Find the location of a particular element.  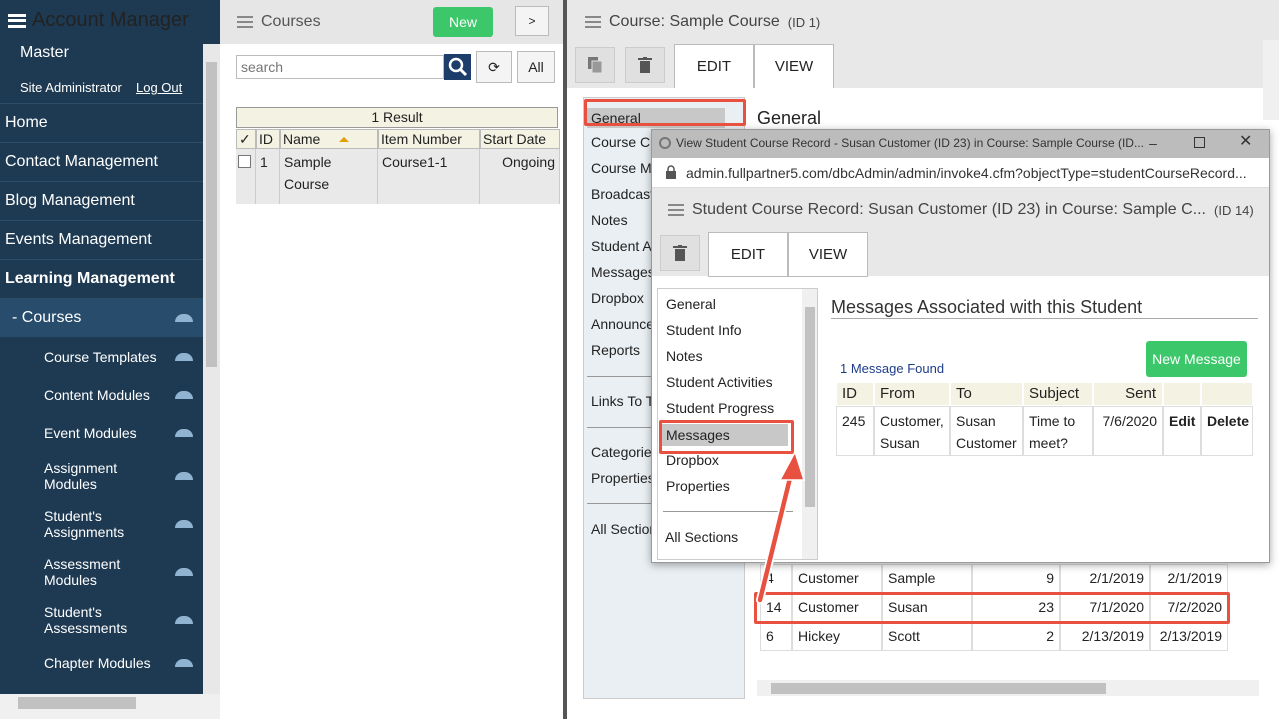

column-header-start-date: Start Date is located at coordinates (520, 139).